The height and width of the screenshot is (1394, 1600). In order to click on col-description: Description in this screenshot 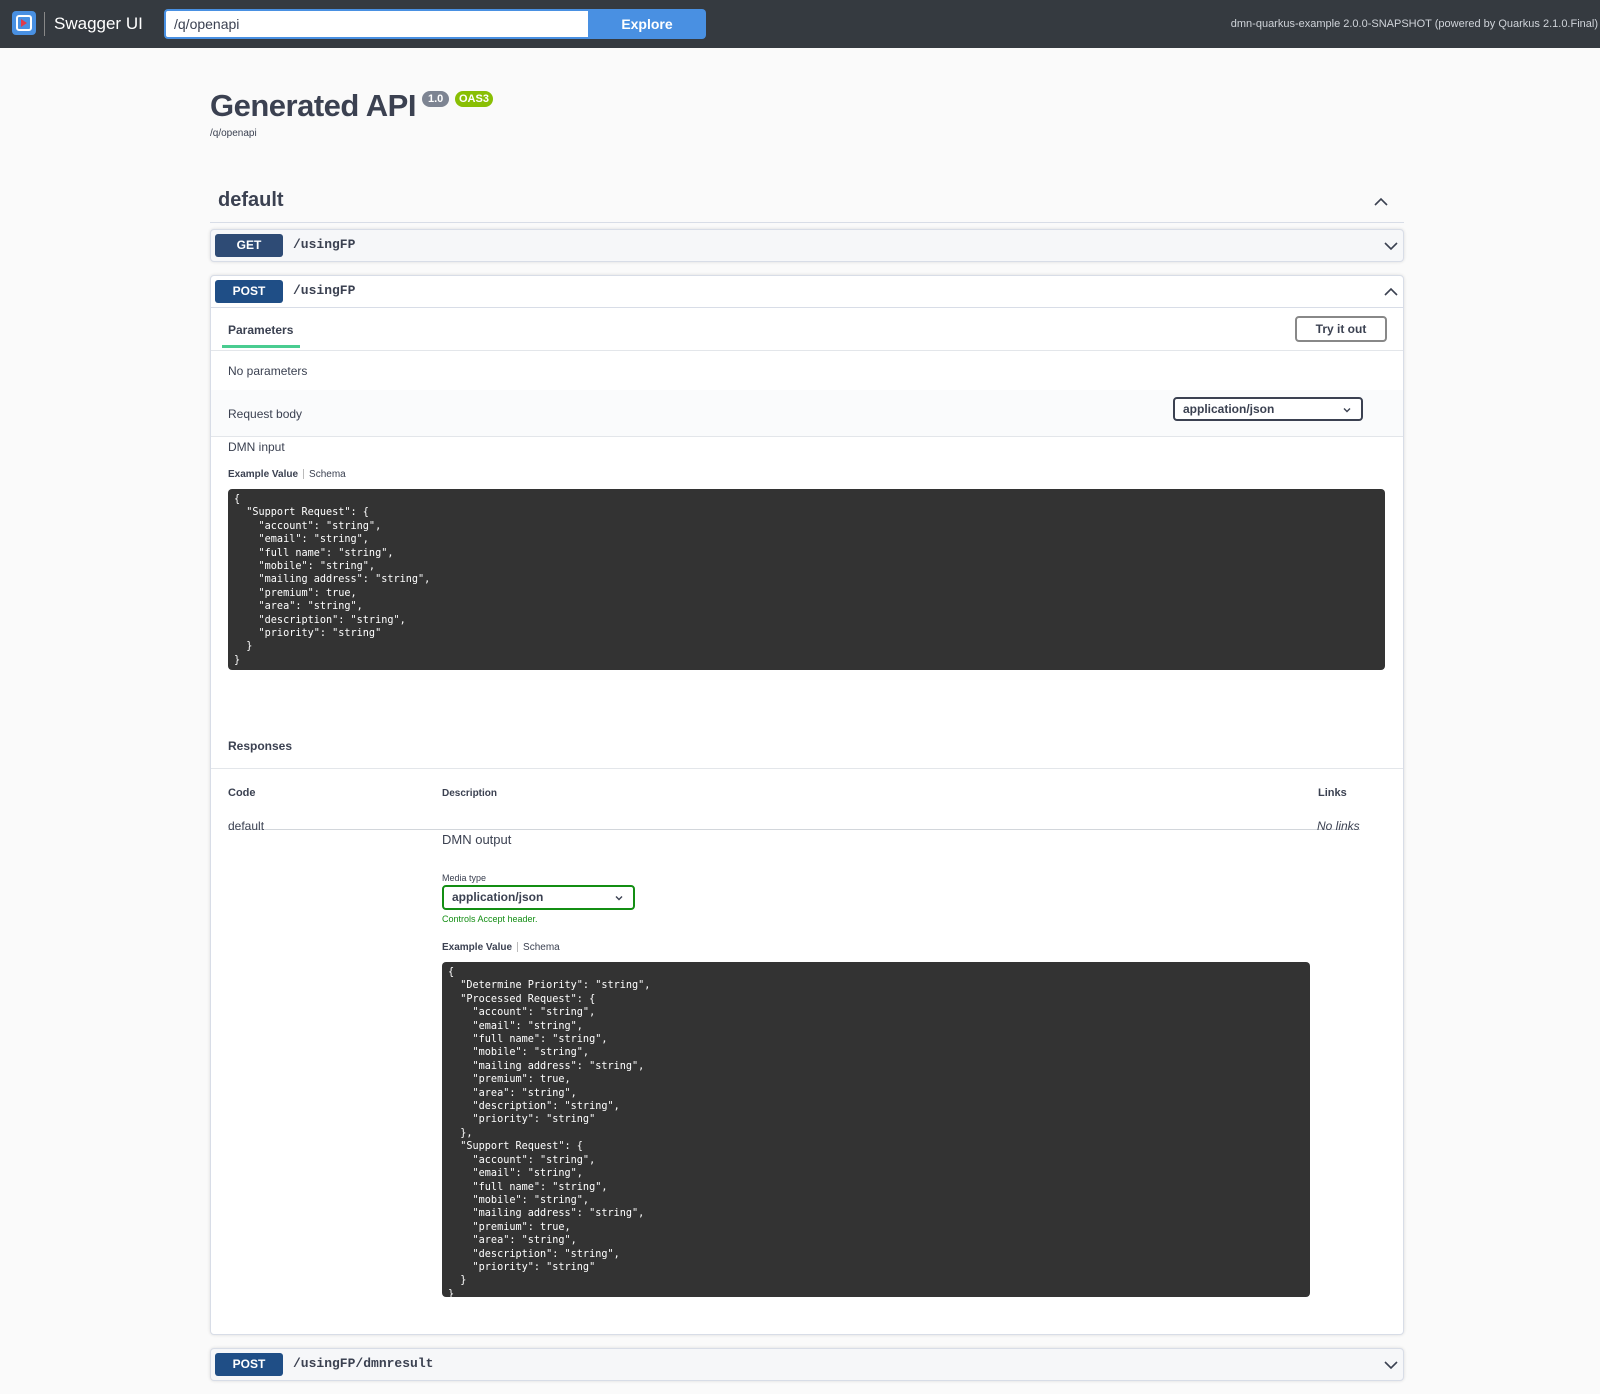, I will do `click(470, 793)`.